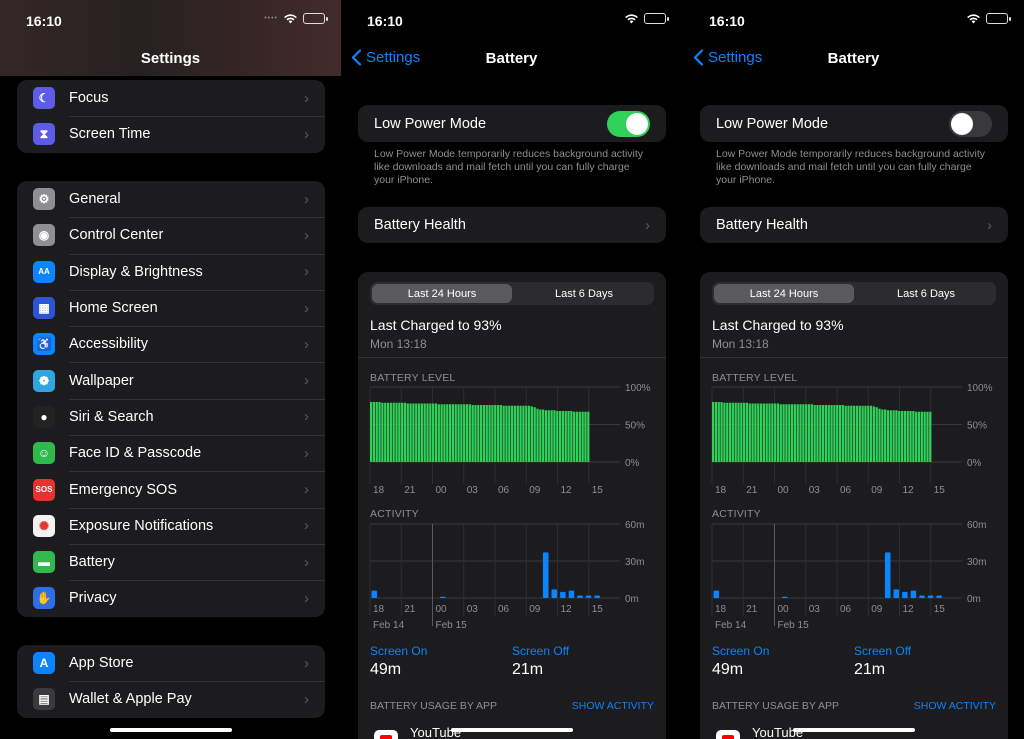 This screenshot has width=1024, height=739. I want to click on low-power-mode-row: Low Power Mode, so click(512, 123).